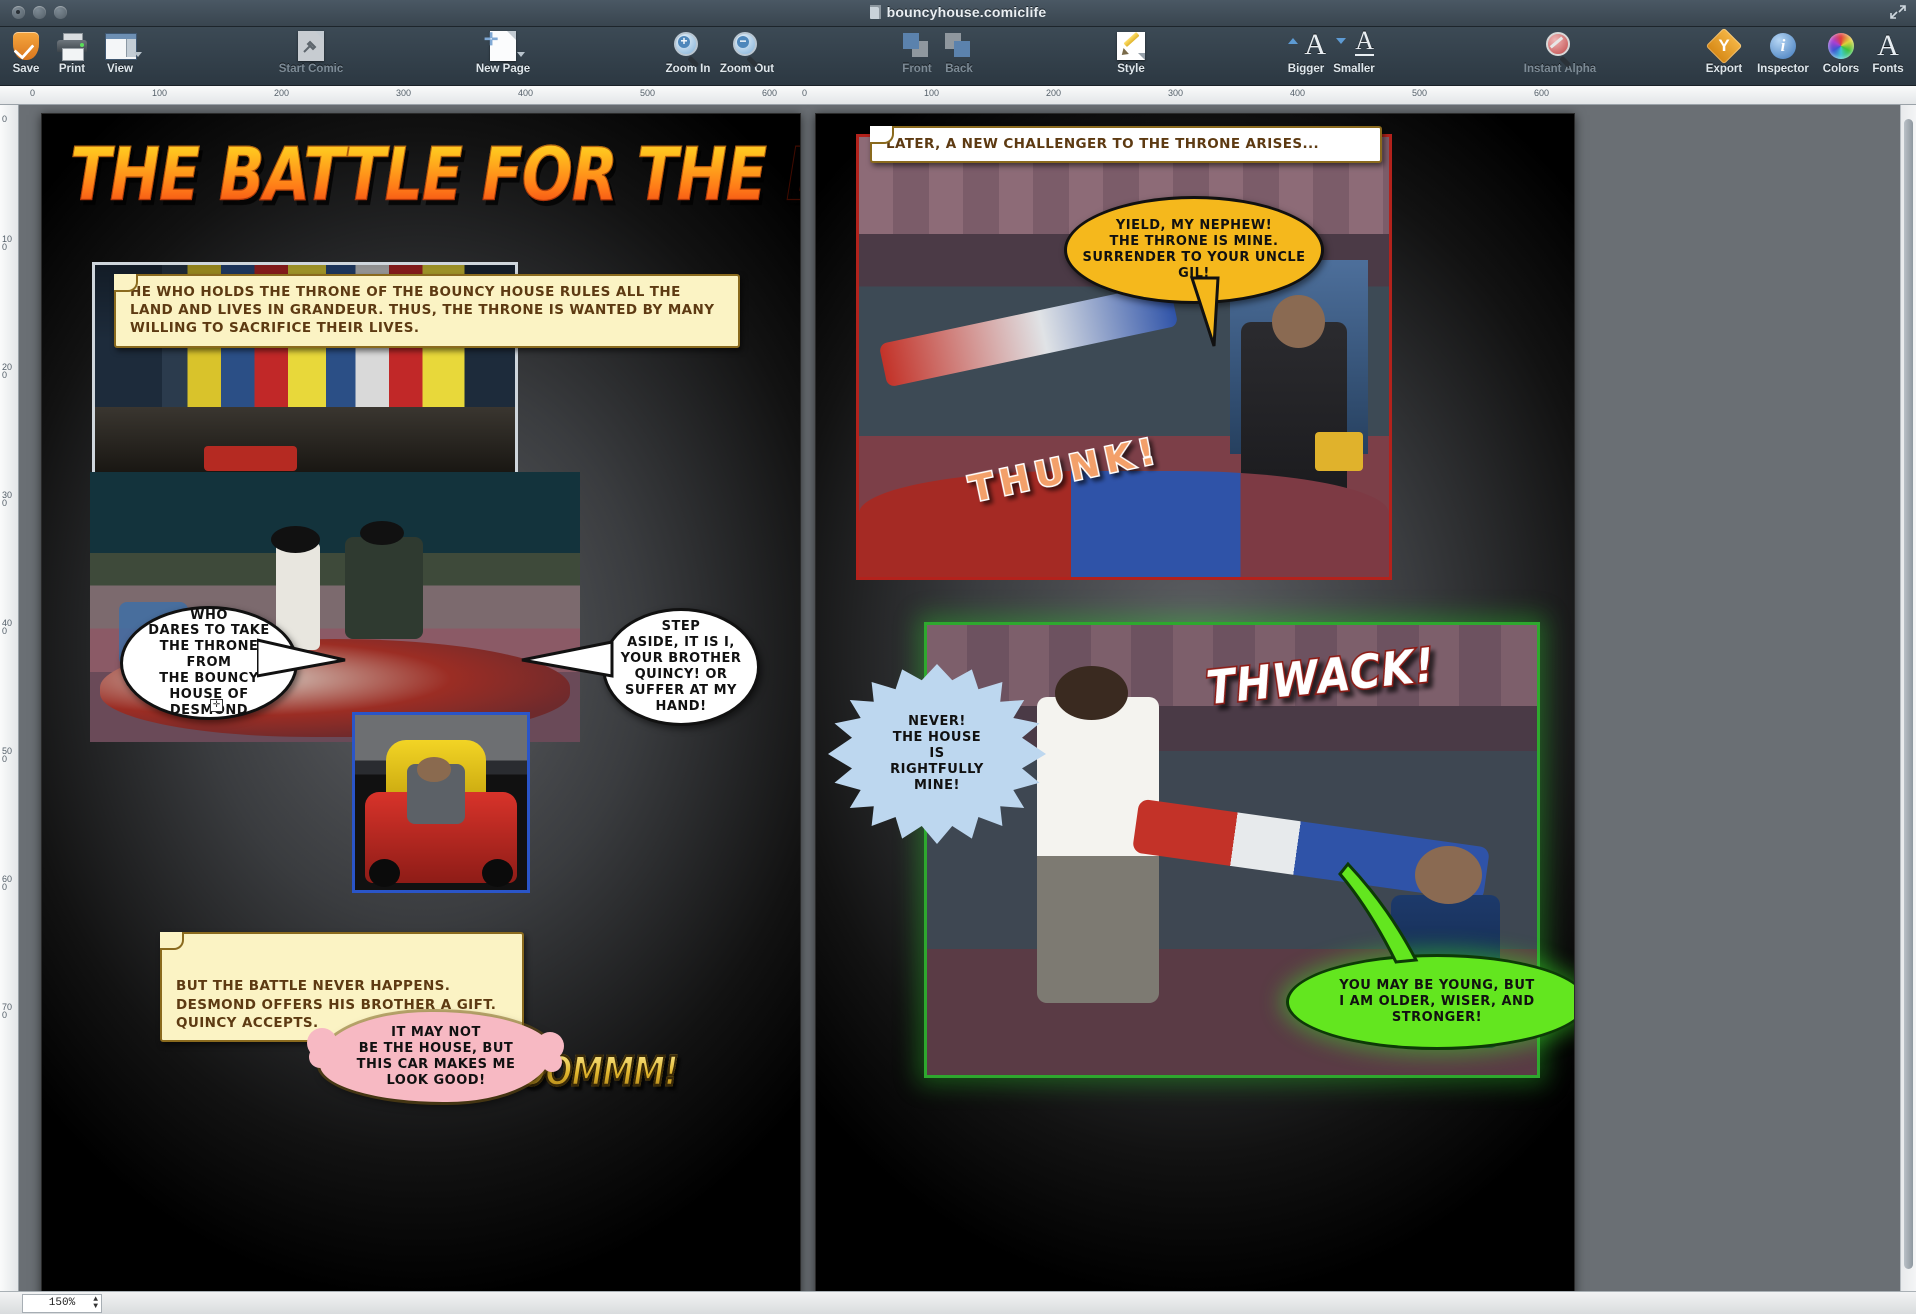 This screenshot has height=1314, width=1916. What do you see at coordinates (959, 69) in the screenshot?
I see `toolbar-back-label: Back` at bounding box center [959, 69].